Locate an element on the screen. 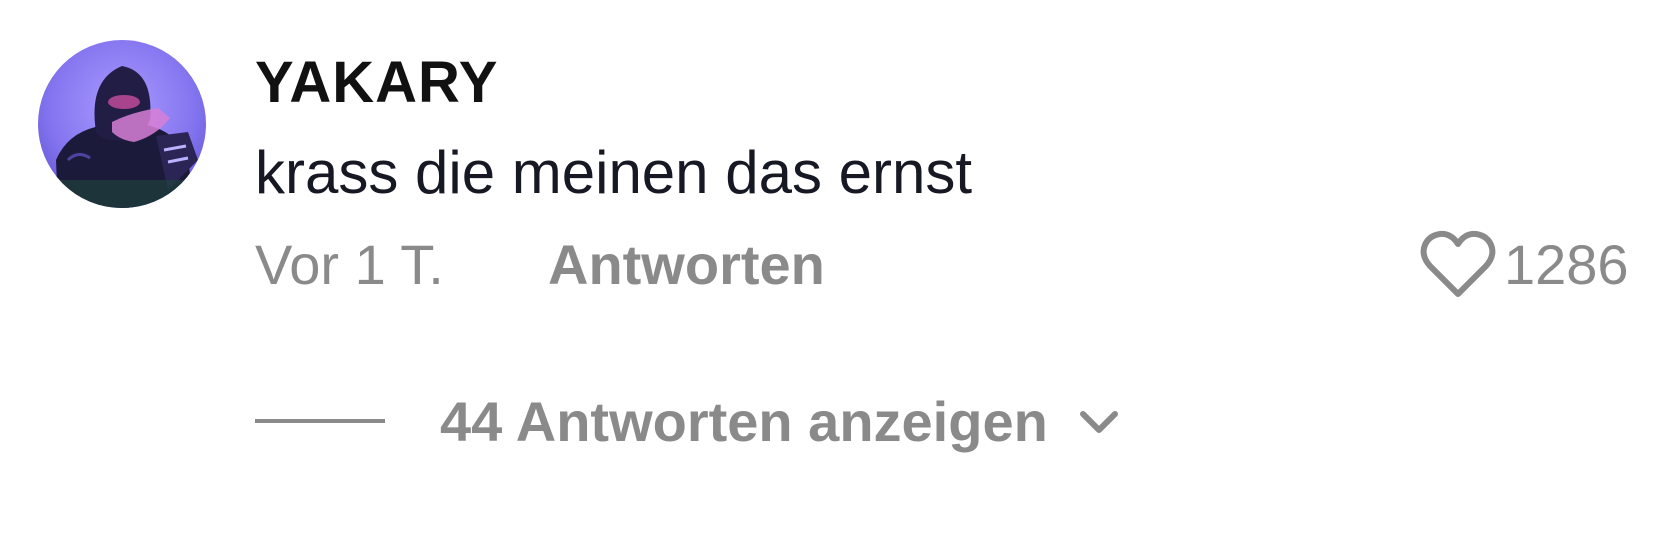 The height and width of the screenshot is (549, 1673). comment-timestamp: Vor 1 T. is located at coordinates (349, 264).